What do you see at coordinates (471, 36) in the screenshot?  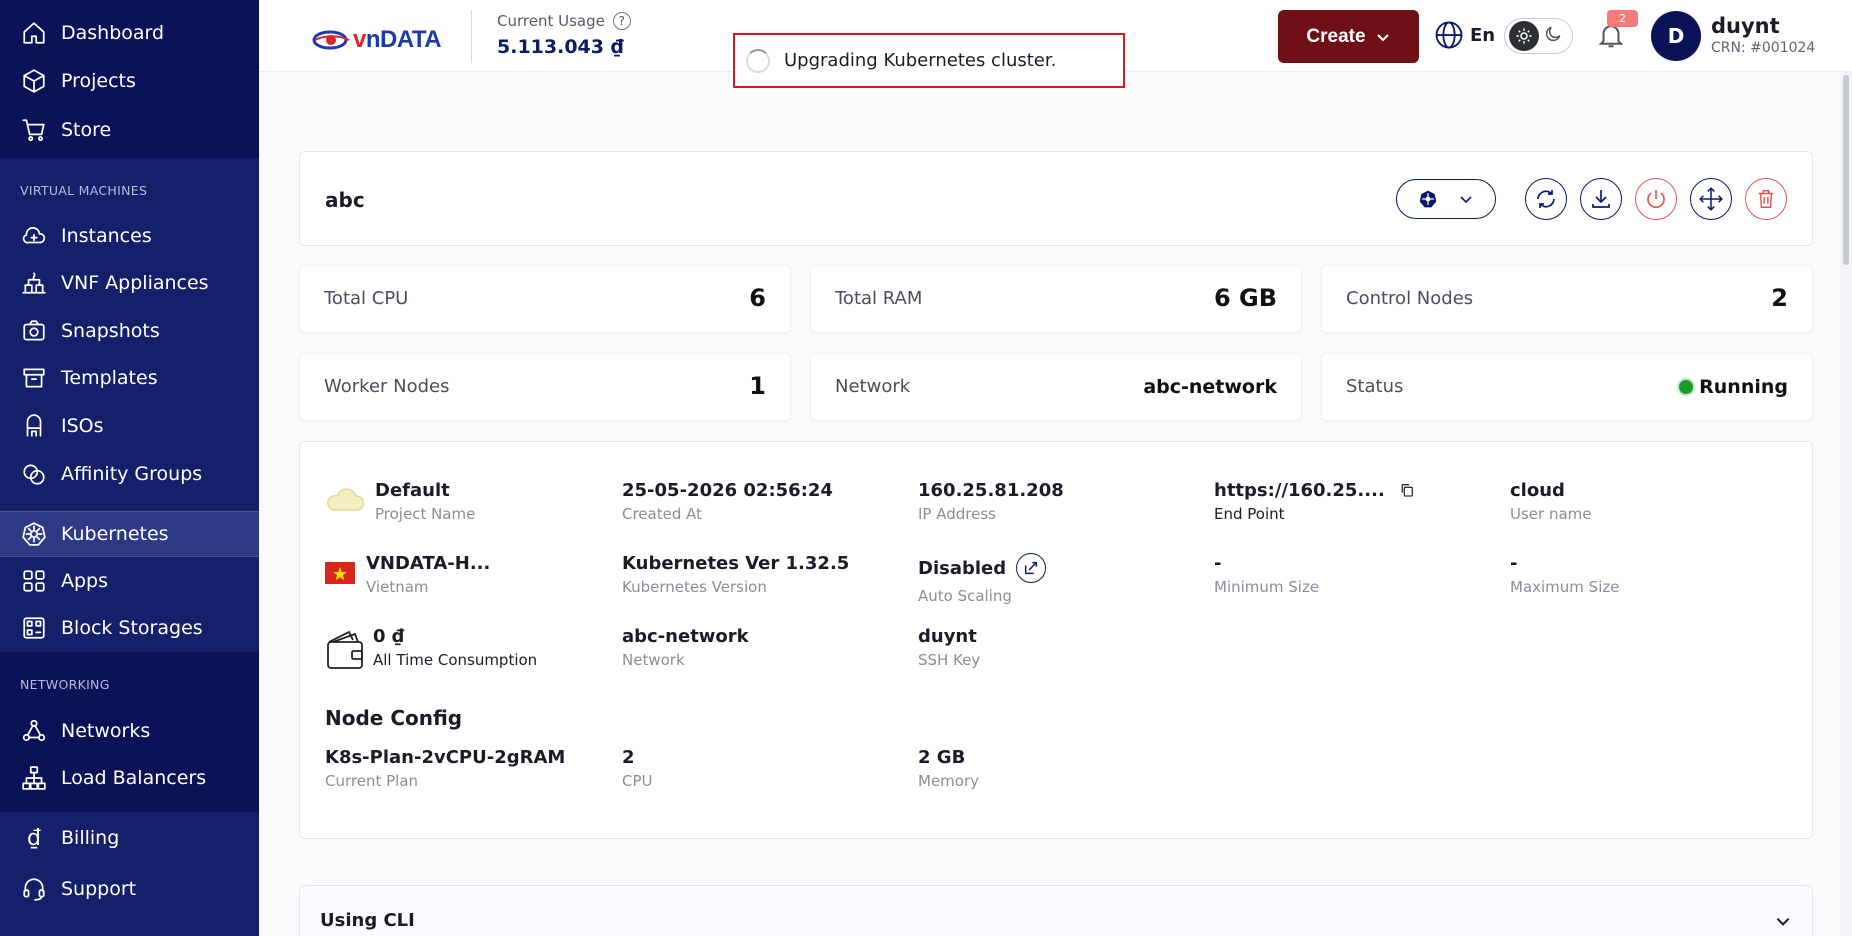 I see `header-divider` at bounding box center [471, 36].